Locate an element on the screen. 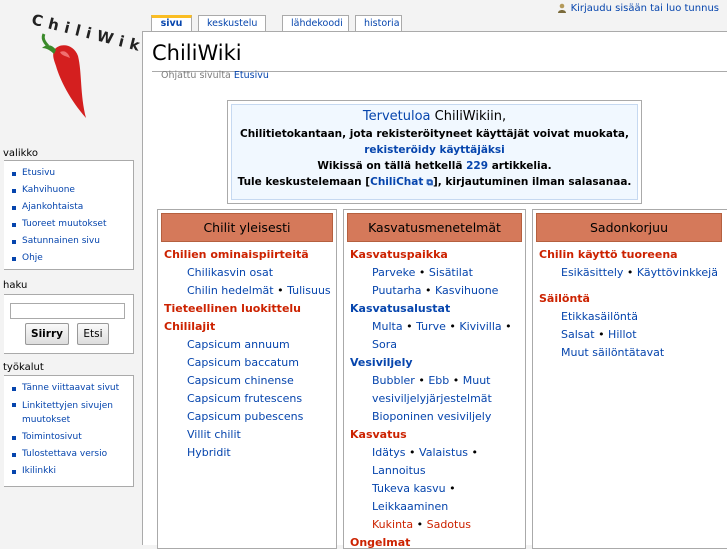  sidebar-item: Tuoreet muutokset is located at coordinates (72, 224).